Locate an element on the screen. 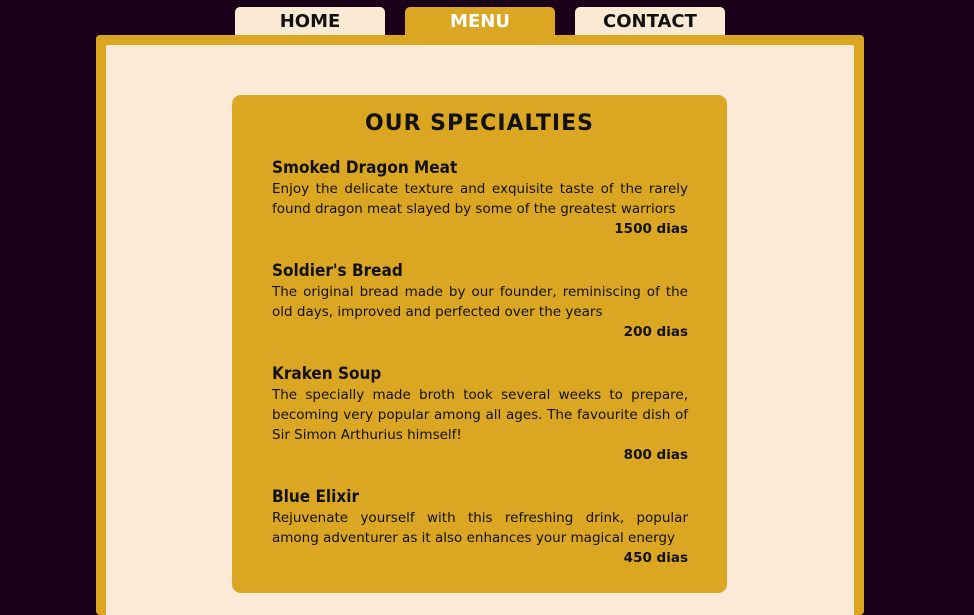 This screenshot has width=974, height=615. main-nav: HOME MENU CONTACT is located at coordinates (487, 22).